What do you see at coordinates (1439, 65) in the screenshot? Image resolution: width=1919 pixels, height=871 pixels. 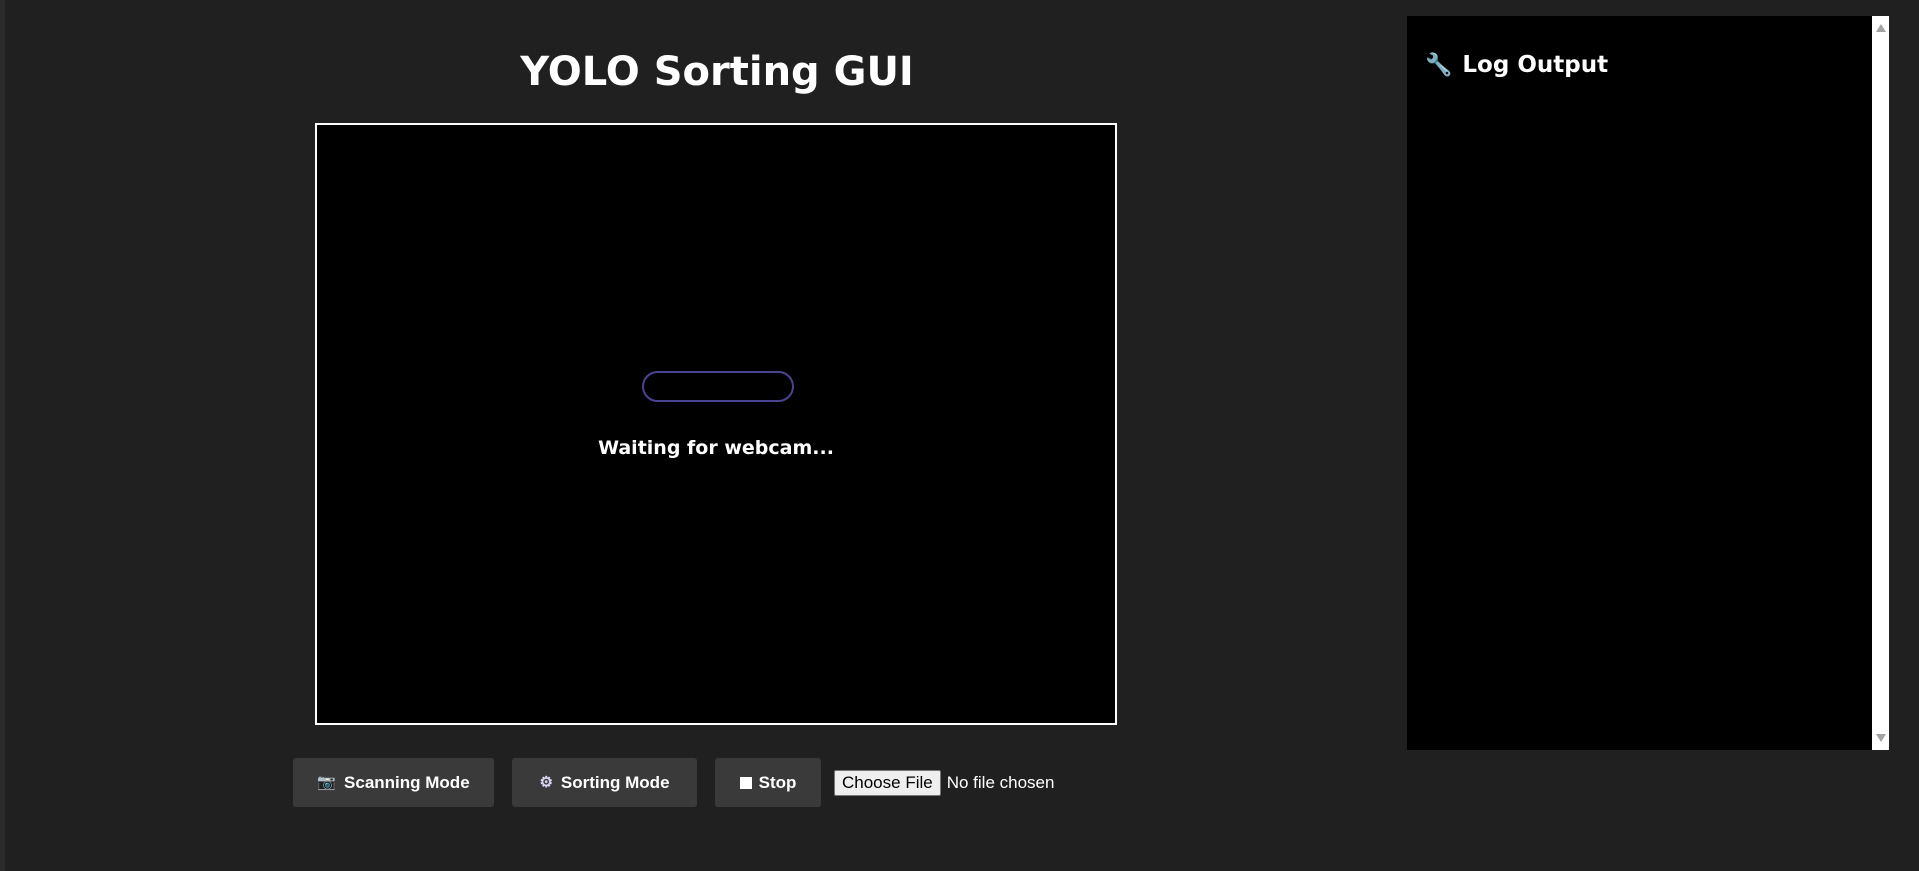 I see `wrench-icon: 🔧` at bounding box center [1439, 65].